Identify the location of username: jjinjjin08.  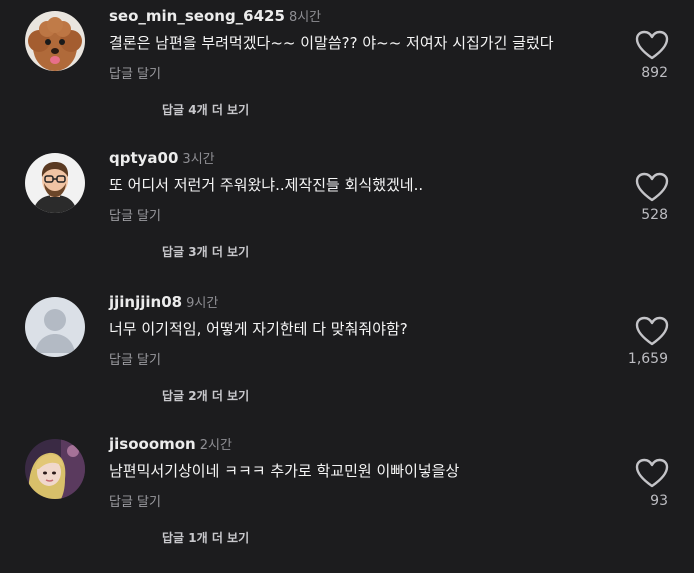
(145, 302).